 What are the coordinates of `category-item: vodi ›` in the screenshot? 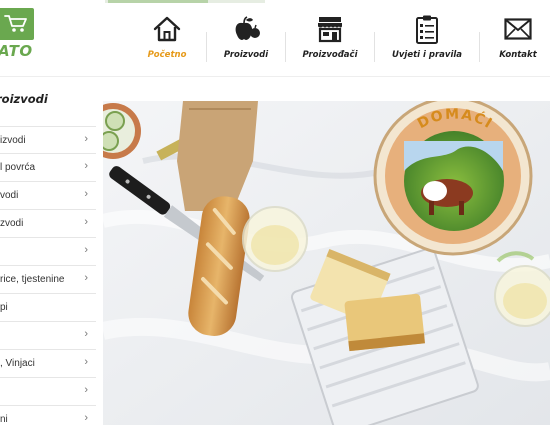 It's located at (48, 196).